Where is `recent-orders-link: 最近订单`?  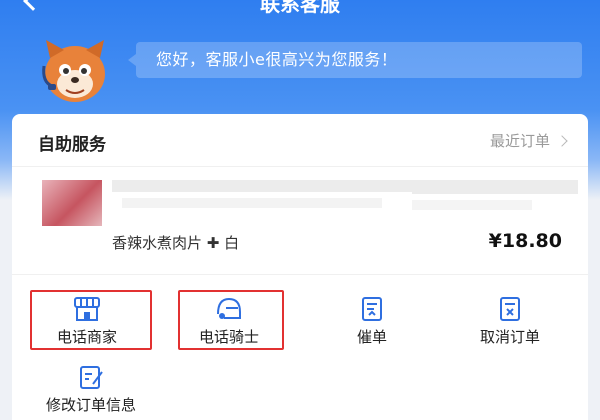
recent-orders-link: 最近订单 is located at coordinates (528, 140).